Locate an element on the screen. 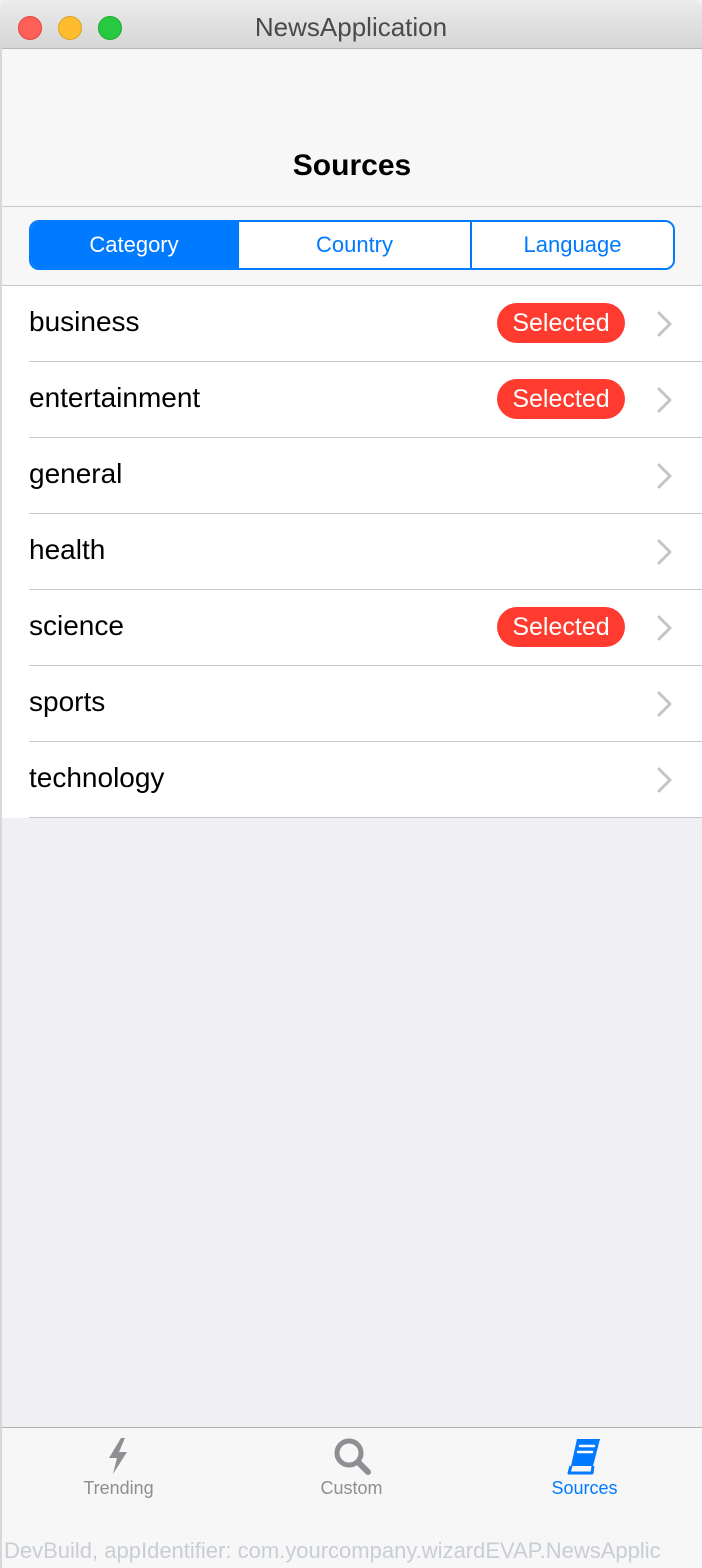  page-title: Sources is located at coordinates (352, 165).